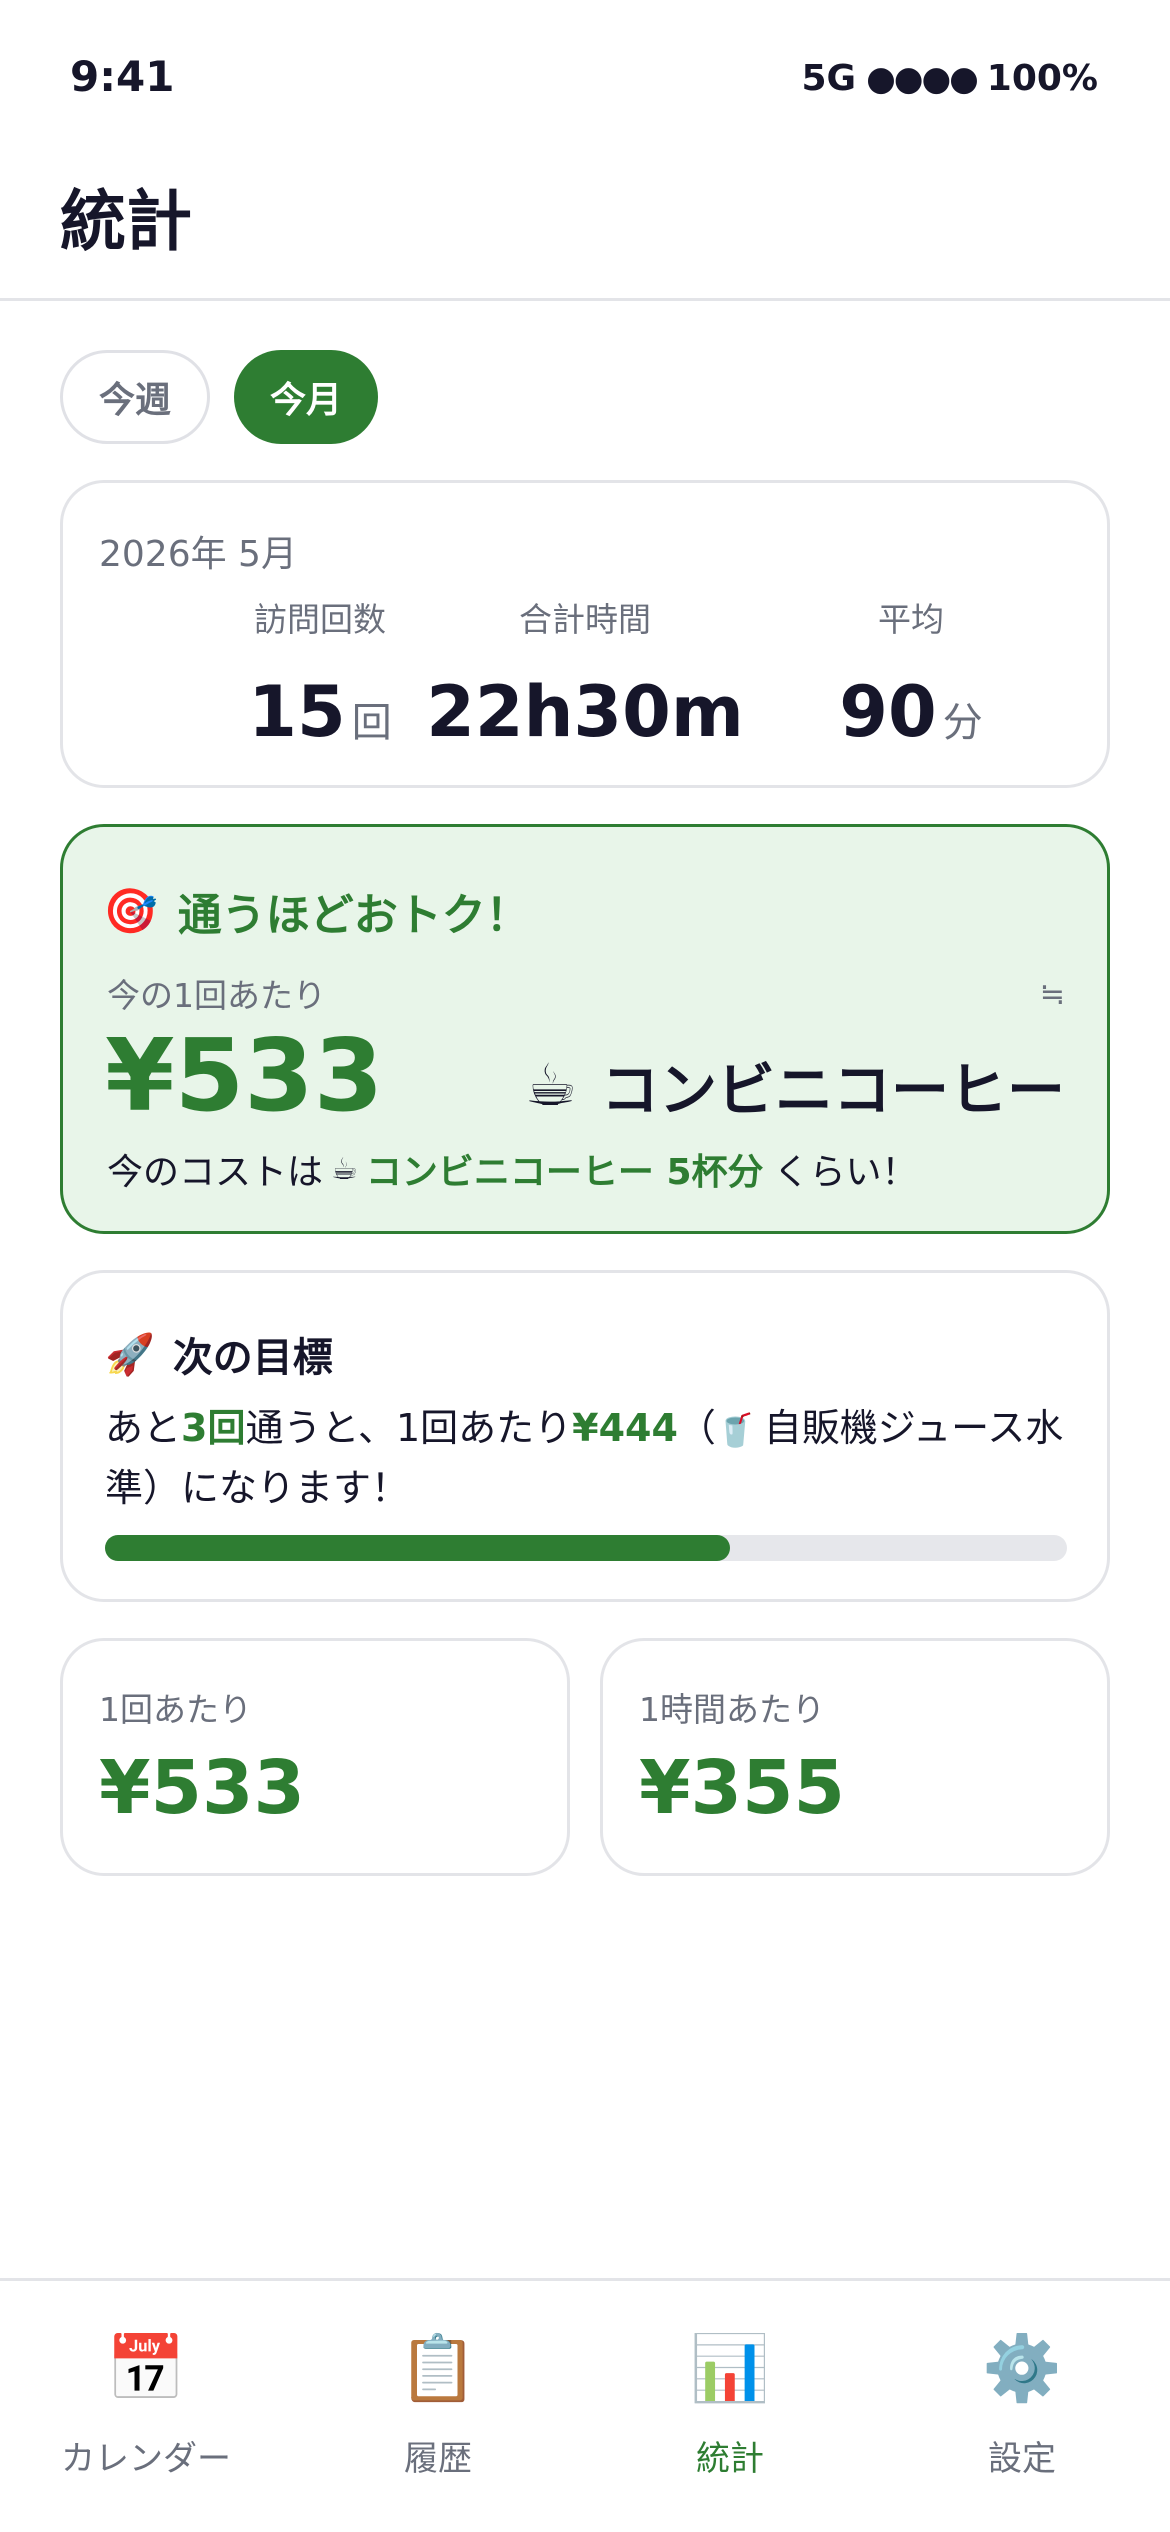 The image size is (1170, 2532). I want to click on gear-icon: ⚙️, so click(1022, 2369).